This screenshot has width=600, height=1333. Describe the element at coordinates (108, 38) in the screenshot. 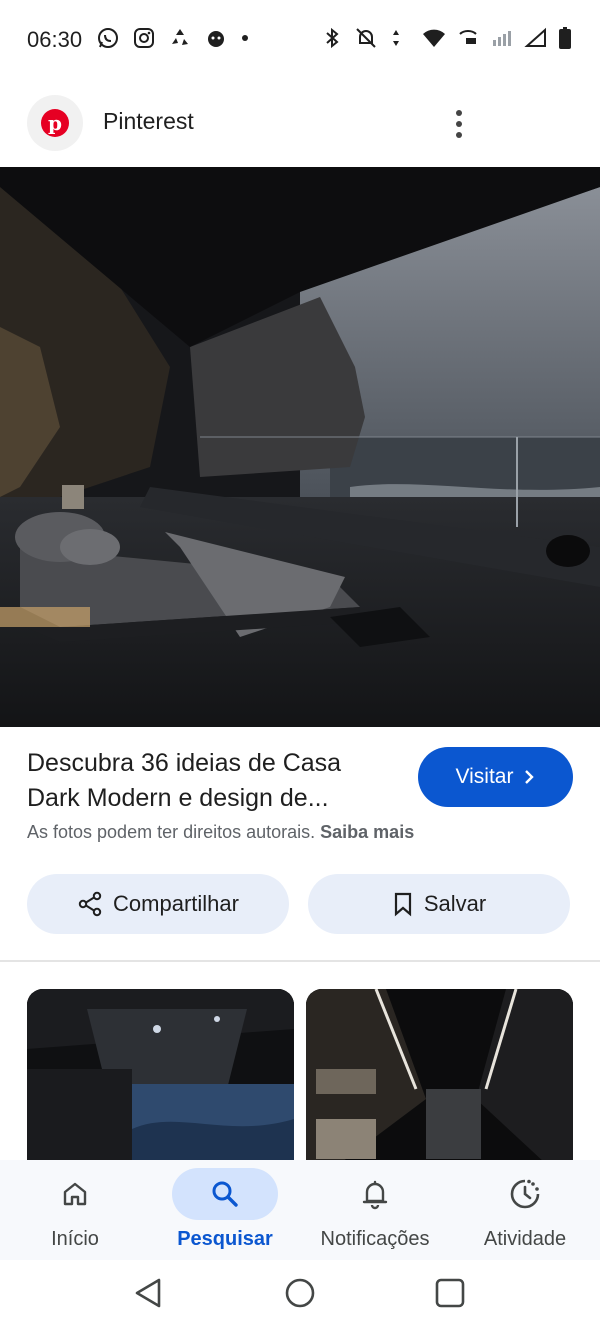

I see `whatsapp-icon` at that location.